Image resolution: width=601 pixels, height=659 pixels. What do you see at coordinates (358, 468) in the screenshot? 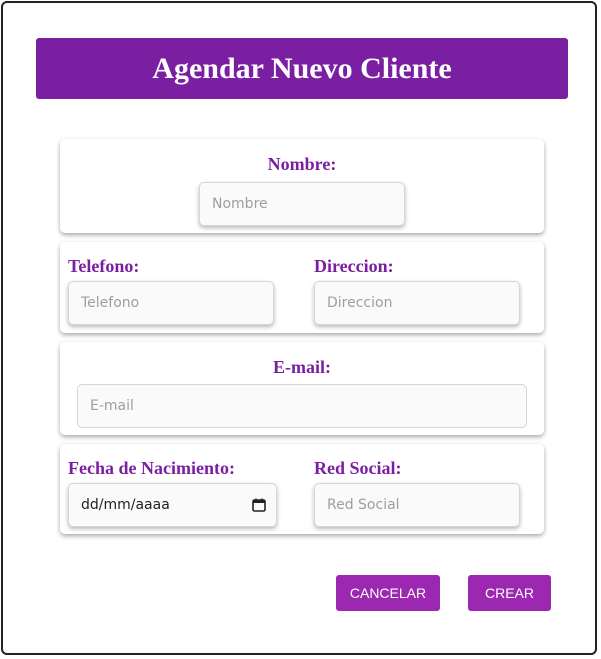
I see `red-social-label: Red Social:` at bounding box center [358, 468].